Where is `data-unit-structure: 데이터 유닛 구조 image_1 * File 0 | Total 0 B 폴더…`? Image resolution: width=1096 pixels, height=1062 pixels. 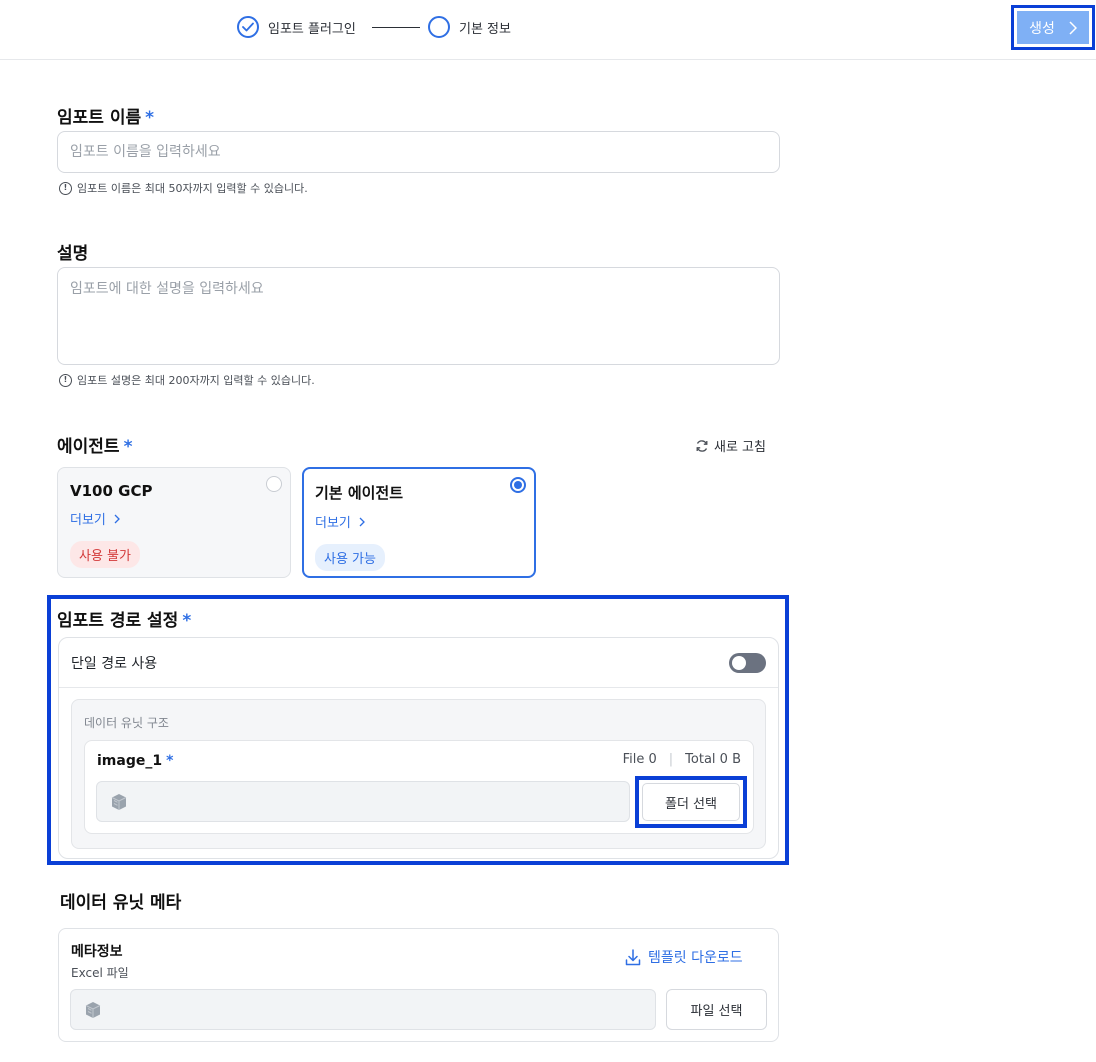
data-unit-structure: 데이터 유닛 구조 image_1 * File 0 | Total 0 B 폴더… is located at coordinates (418, 774).